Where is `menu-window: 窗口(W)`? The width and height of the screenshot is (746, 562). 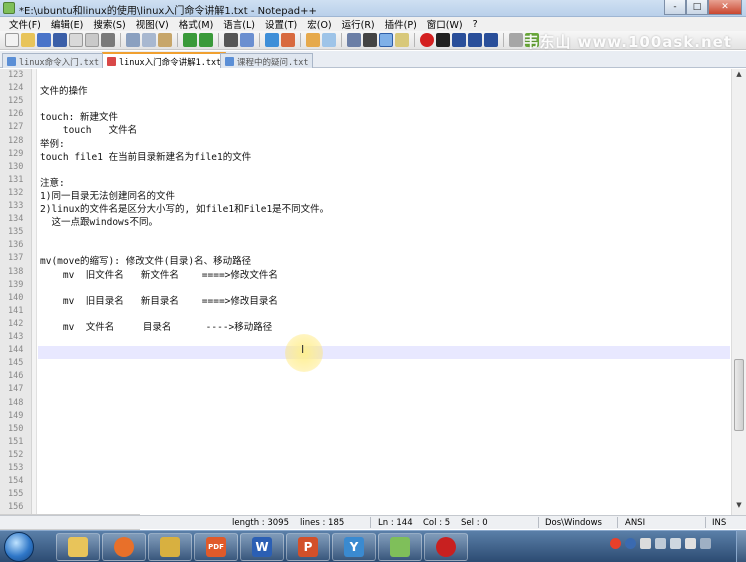 menu-window: 窗口(W) is located at coordinates (445, 24).